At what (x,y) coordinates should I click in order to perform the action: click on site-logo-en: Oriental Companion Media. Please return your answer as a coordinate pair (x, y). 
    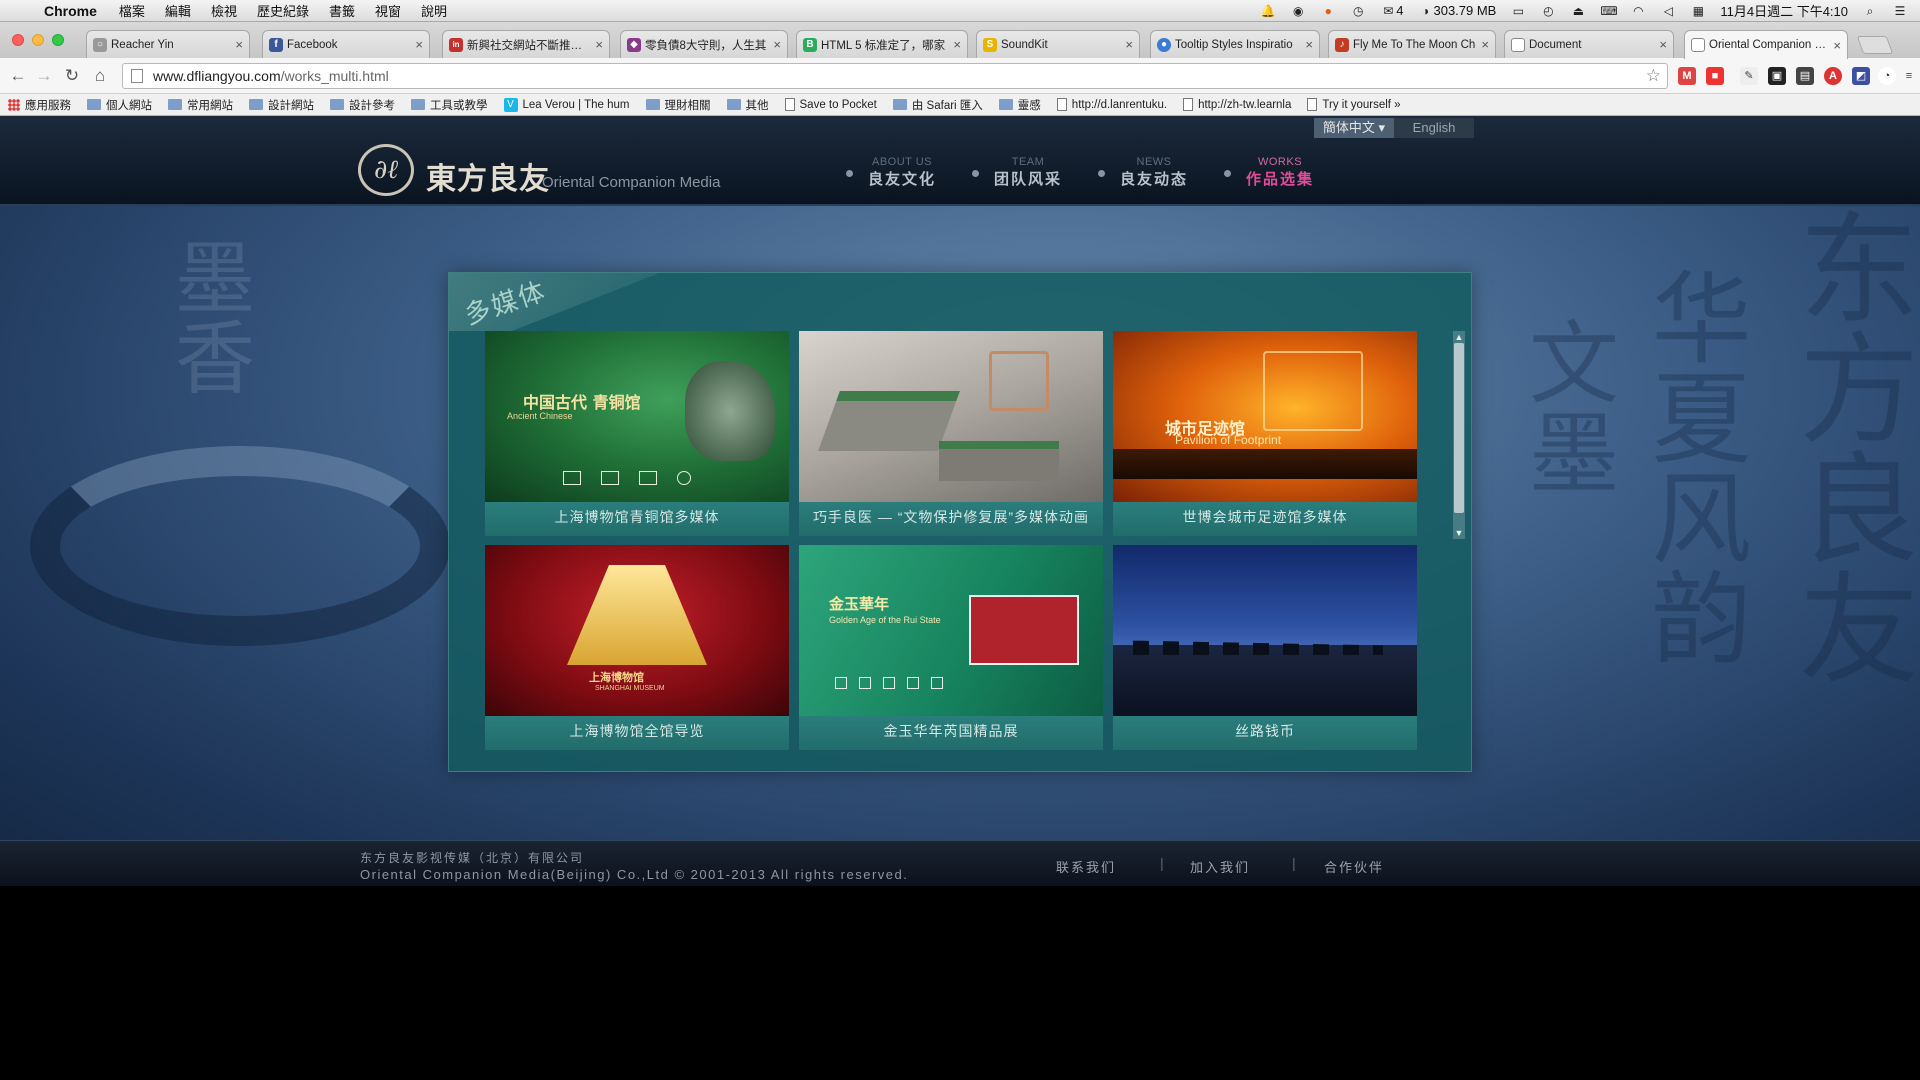
    Looking at the image, I should click on (631, 182).